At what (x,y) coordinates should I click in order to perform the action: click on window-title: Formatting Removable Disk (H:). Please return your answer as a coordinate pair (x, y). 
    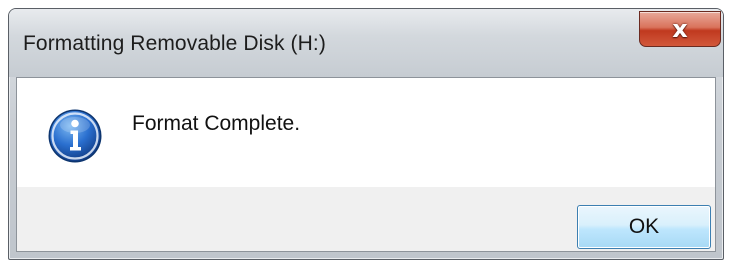
    Looking at the image, I should click on (174, 43).